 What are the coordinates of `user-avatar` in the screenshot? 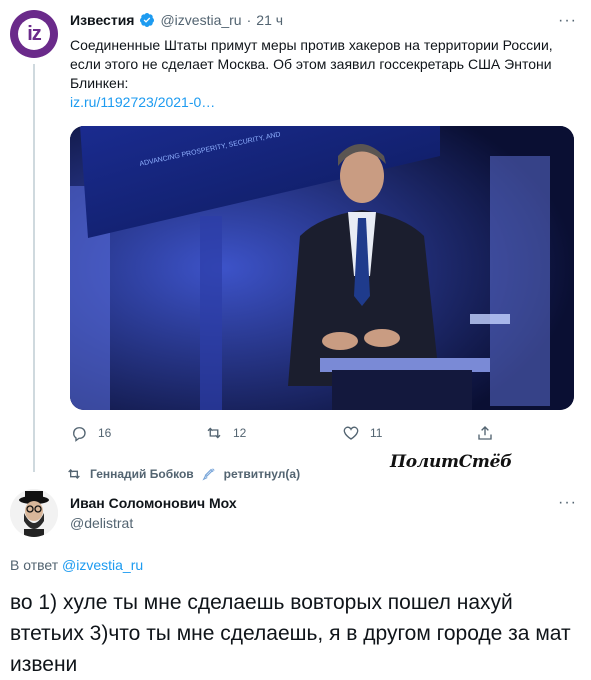 It's located at (34, 513).